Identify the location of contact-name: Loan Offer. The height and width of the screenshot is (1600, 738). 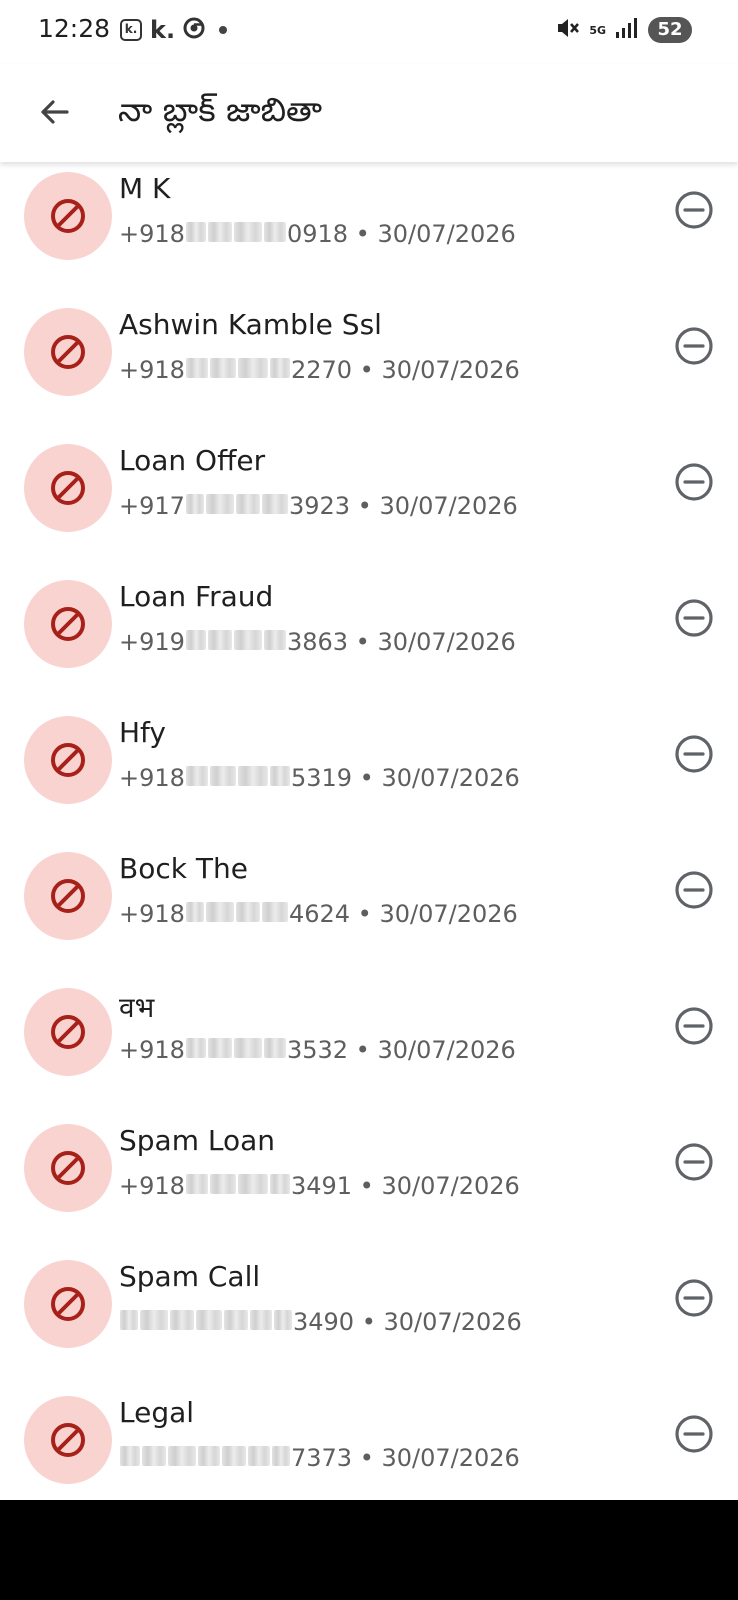
(192, 460).